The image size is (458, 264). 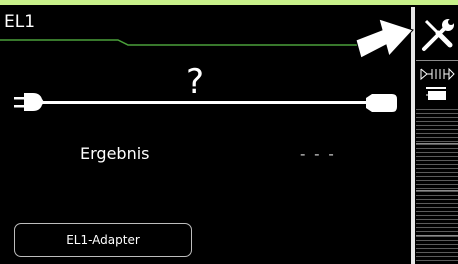 What do you see at coordinates (384, 38) in the screenshot?
I see `pointer-arrow-icon` at bounding box center [384, 38].